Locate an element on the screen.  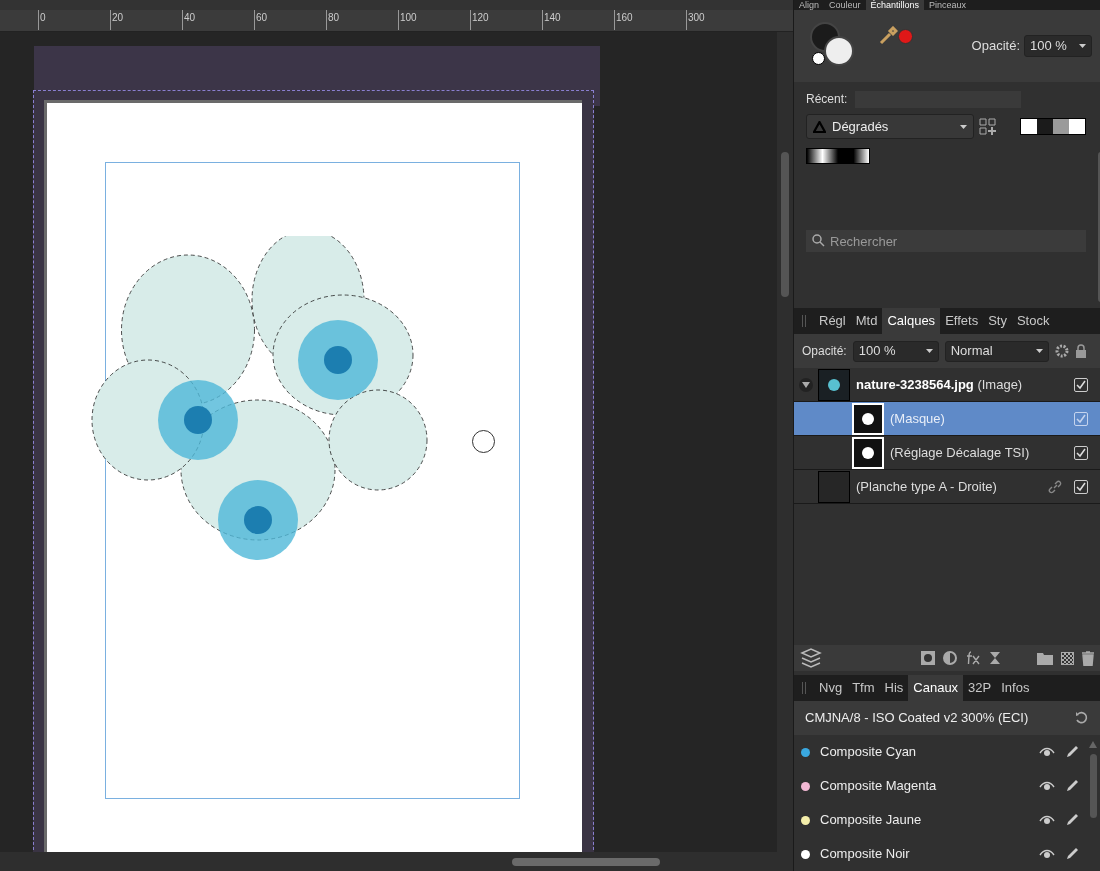
expand-toggle-icon is located at coordinates (806, 384).